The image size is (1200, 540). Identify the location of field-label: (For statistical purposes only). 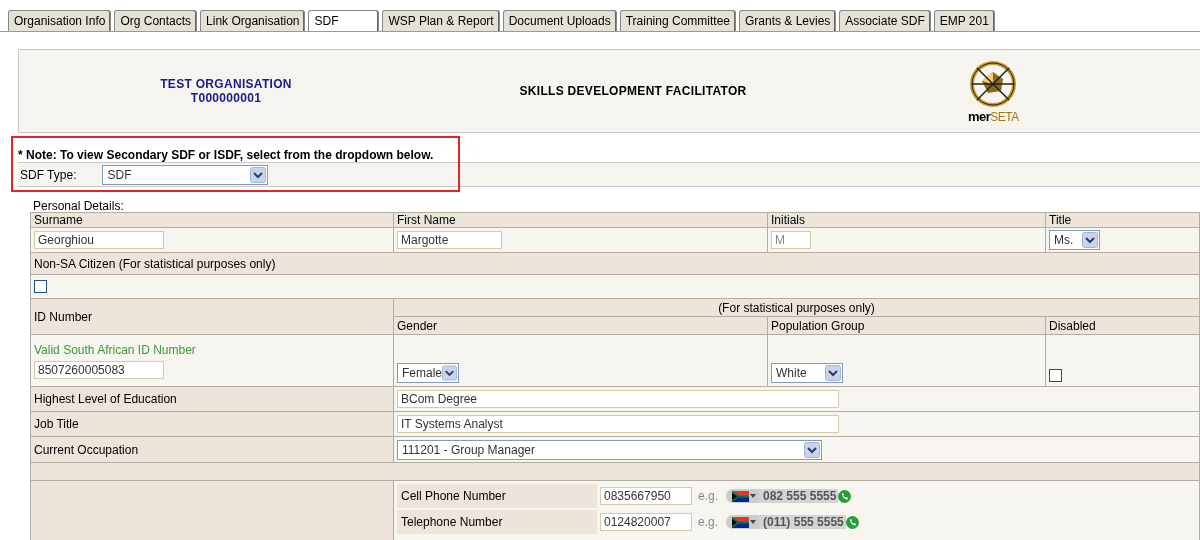
(796, 307).